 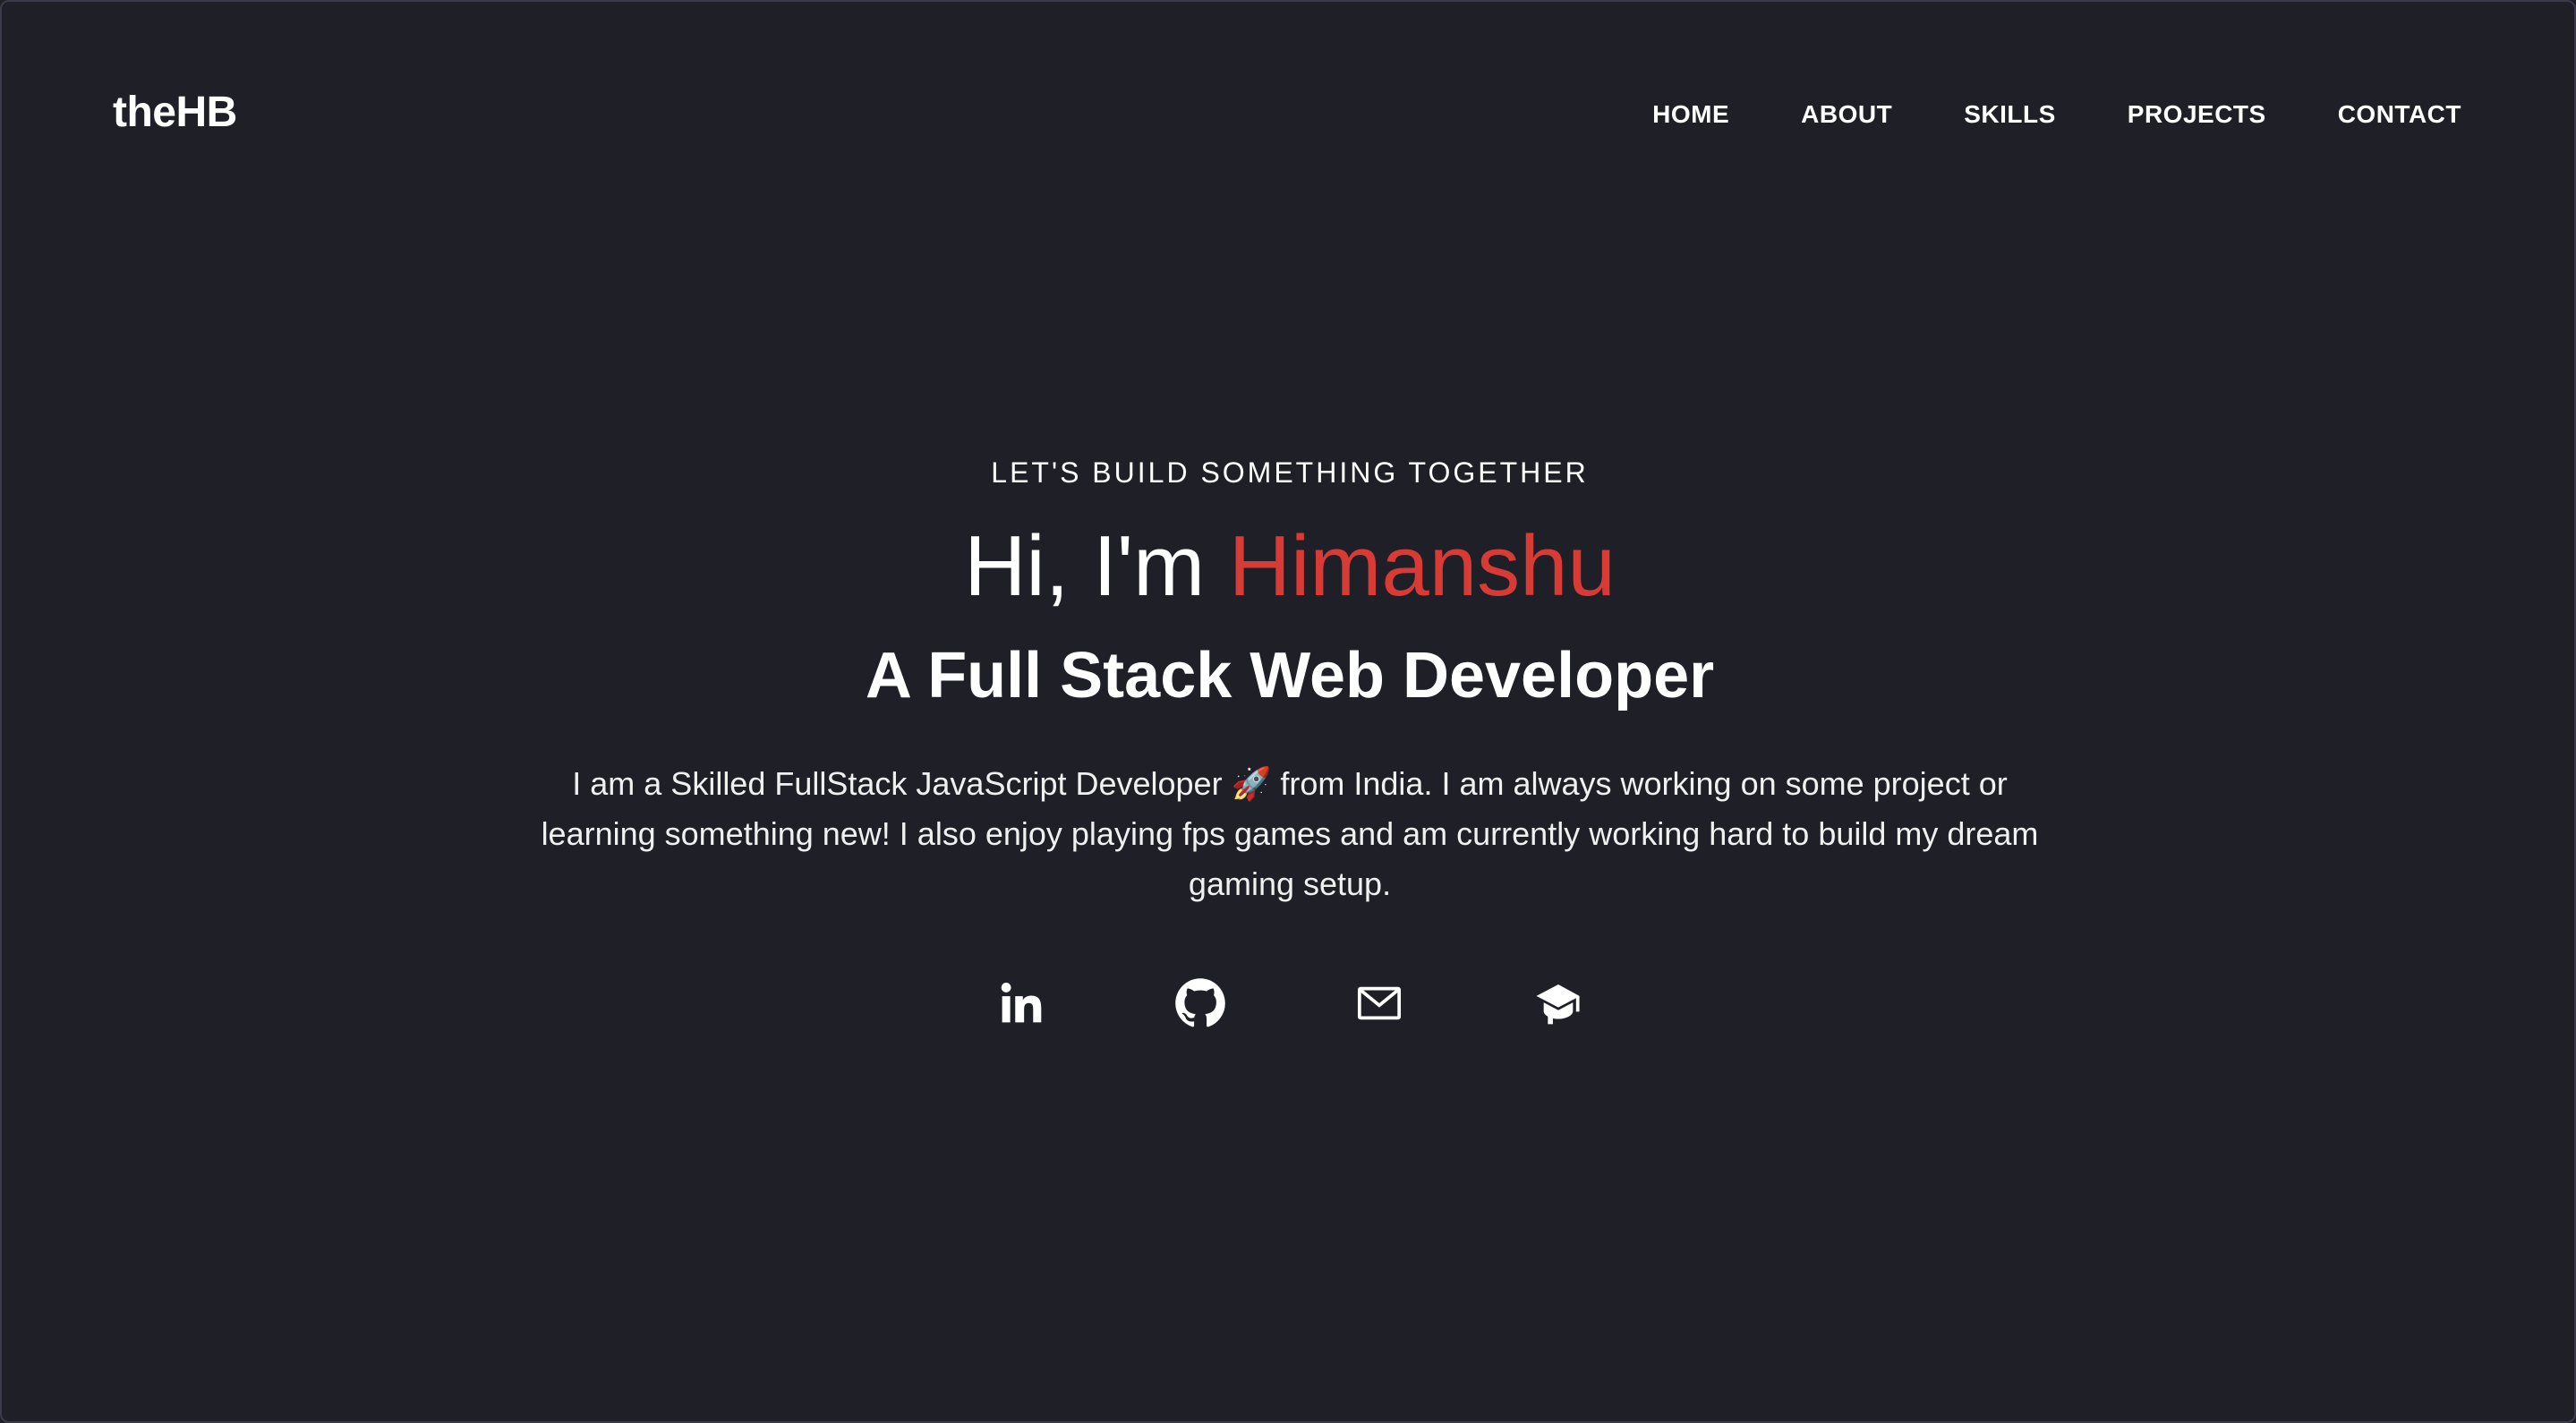 I want to click on mail-link, so click(x=1379, y=1003).